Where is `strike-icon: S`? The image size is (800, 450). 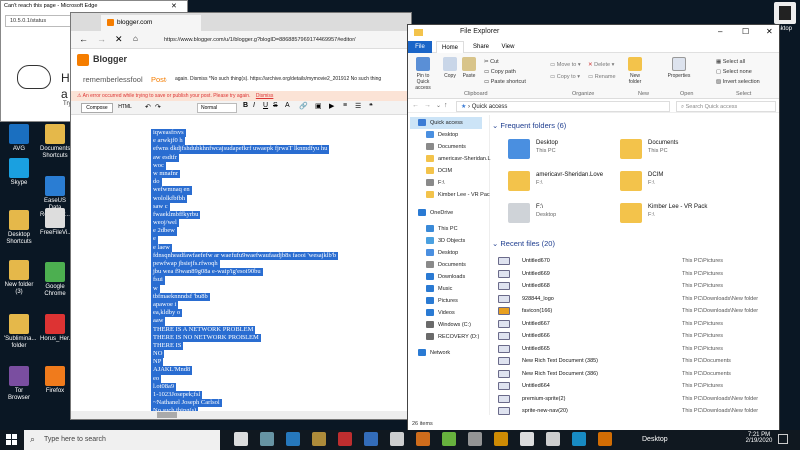
strike-icon: S is located at coordinates (275, 105).